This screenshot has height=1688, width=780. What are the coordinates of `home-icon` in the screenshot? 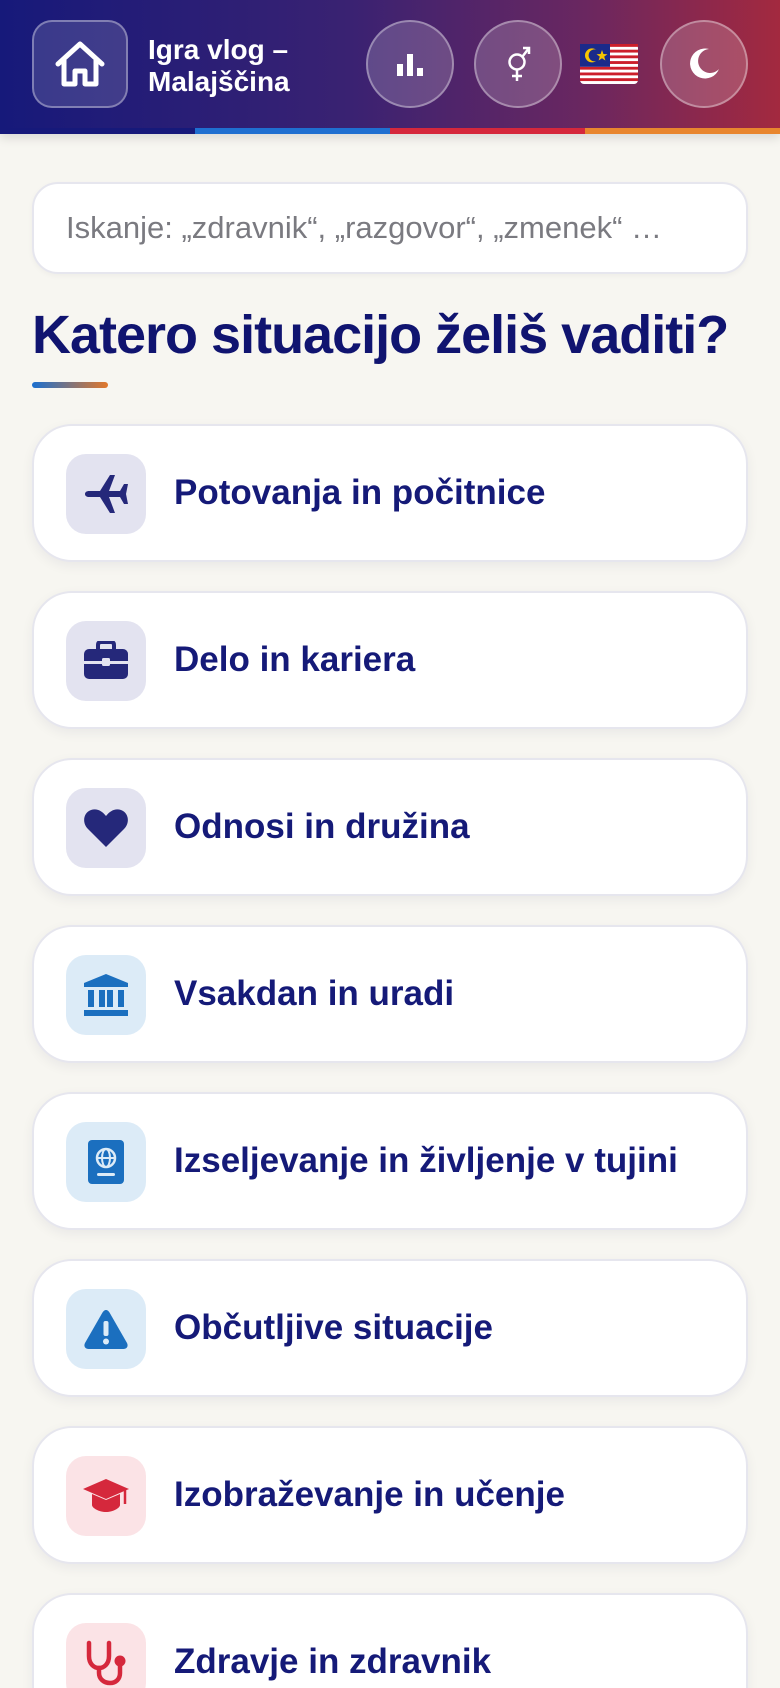 It's located at (80, 64).